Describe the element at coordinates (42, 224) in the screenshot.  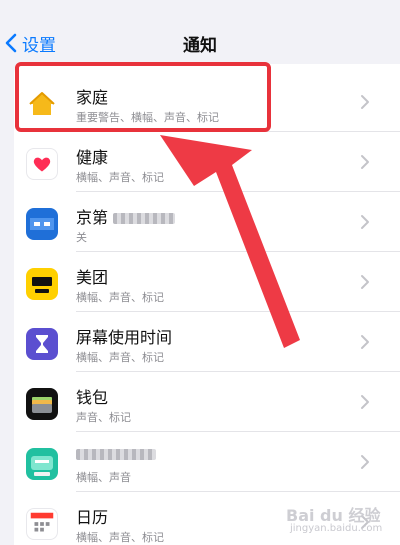
I see `blue-app-icon` at that location.